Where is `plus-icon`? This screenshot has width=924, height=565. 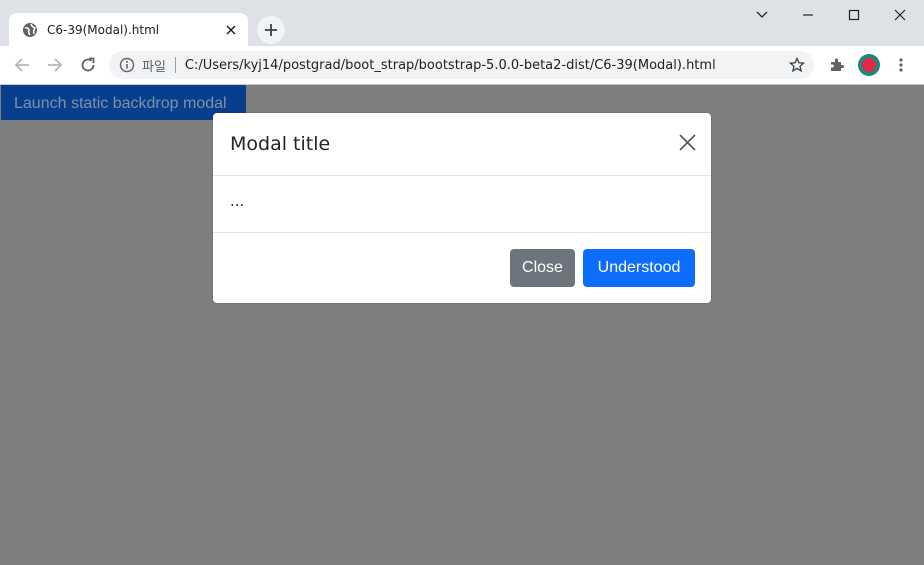
plus-icon is located at coordinates (271, 30).